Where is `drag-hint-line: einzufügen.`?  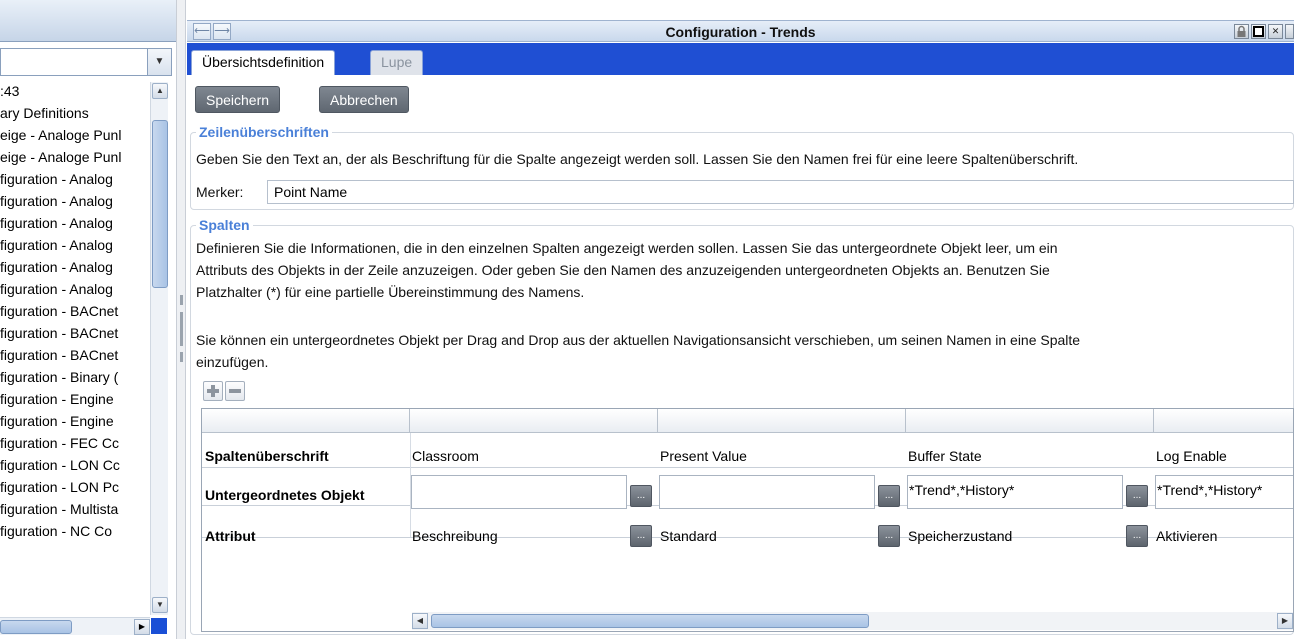 drag-hint-line: einzufügen. is located at coordinates (232, 362).